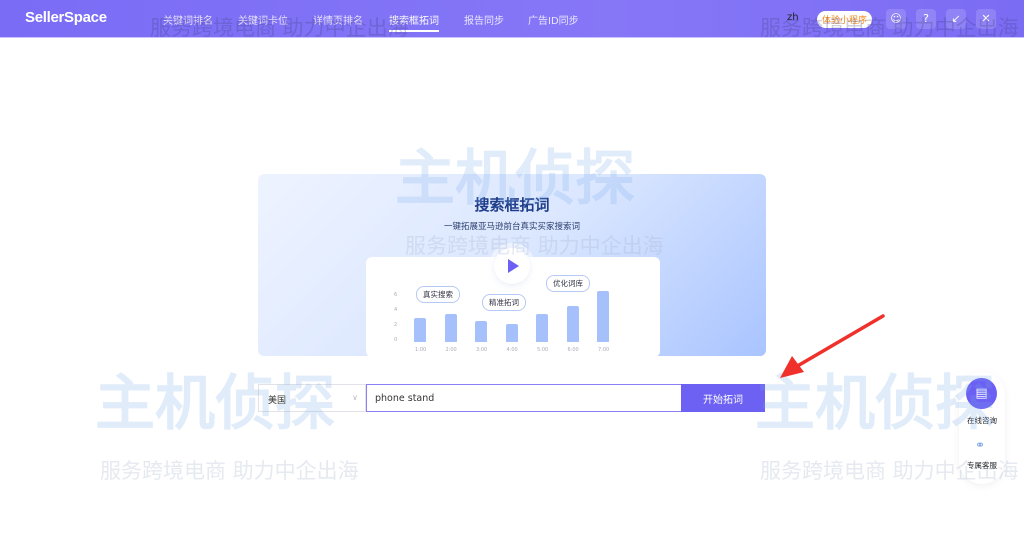  Describe the element at coordinates (982, 428) in the screenshot. I see `floating-support-panel: ▤ 在线咨询 ⚭ 专属客服` at that location.